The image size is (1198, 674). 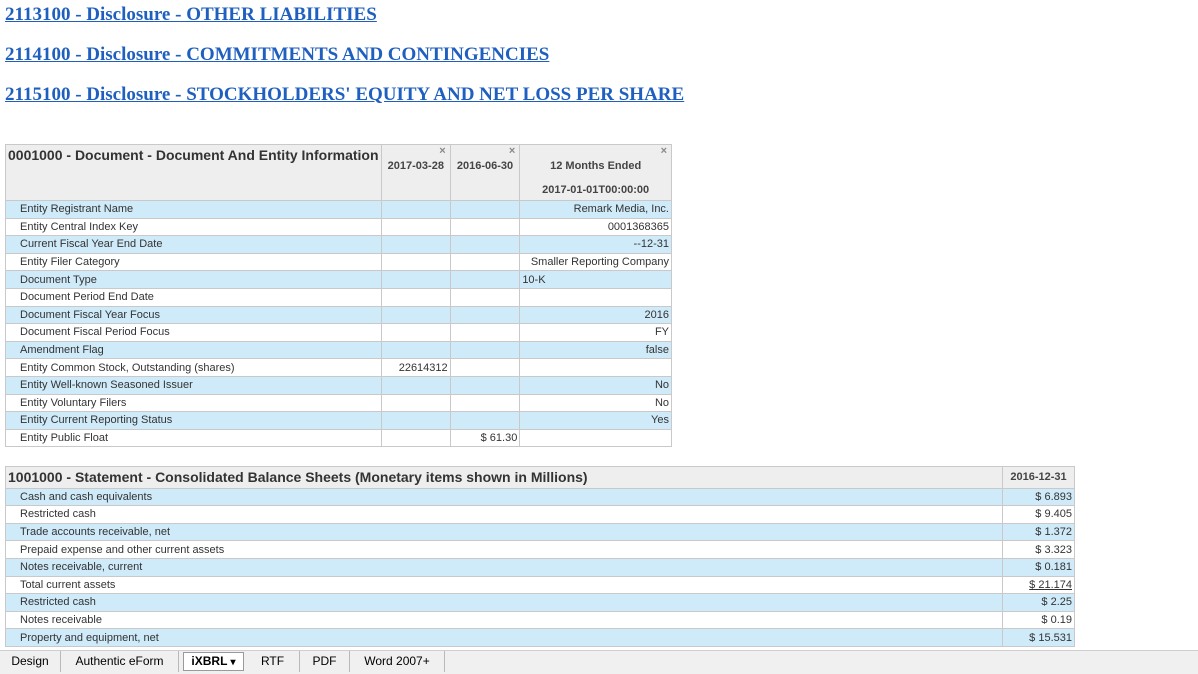 I want to click on row-label: Cash and cash equivalents, so click(x=504, y=497).